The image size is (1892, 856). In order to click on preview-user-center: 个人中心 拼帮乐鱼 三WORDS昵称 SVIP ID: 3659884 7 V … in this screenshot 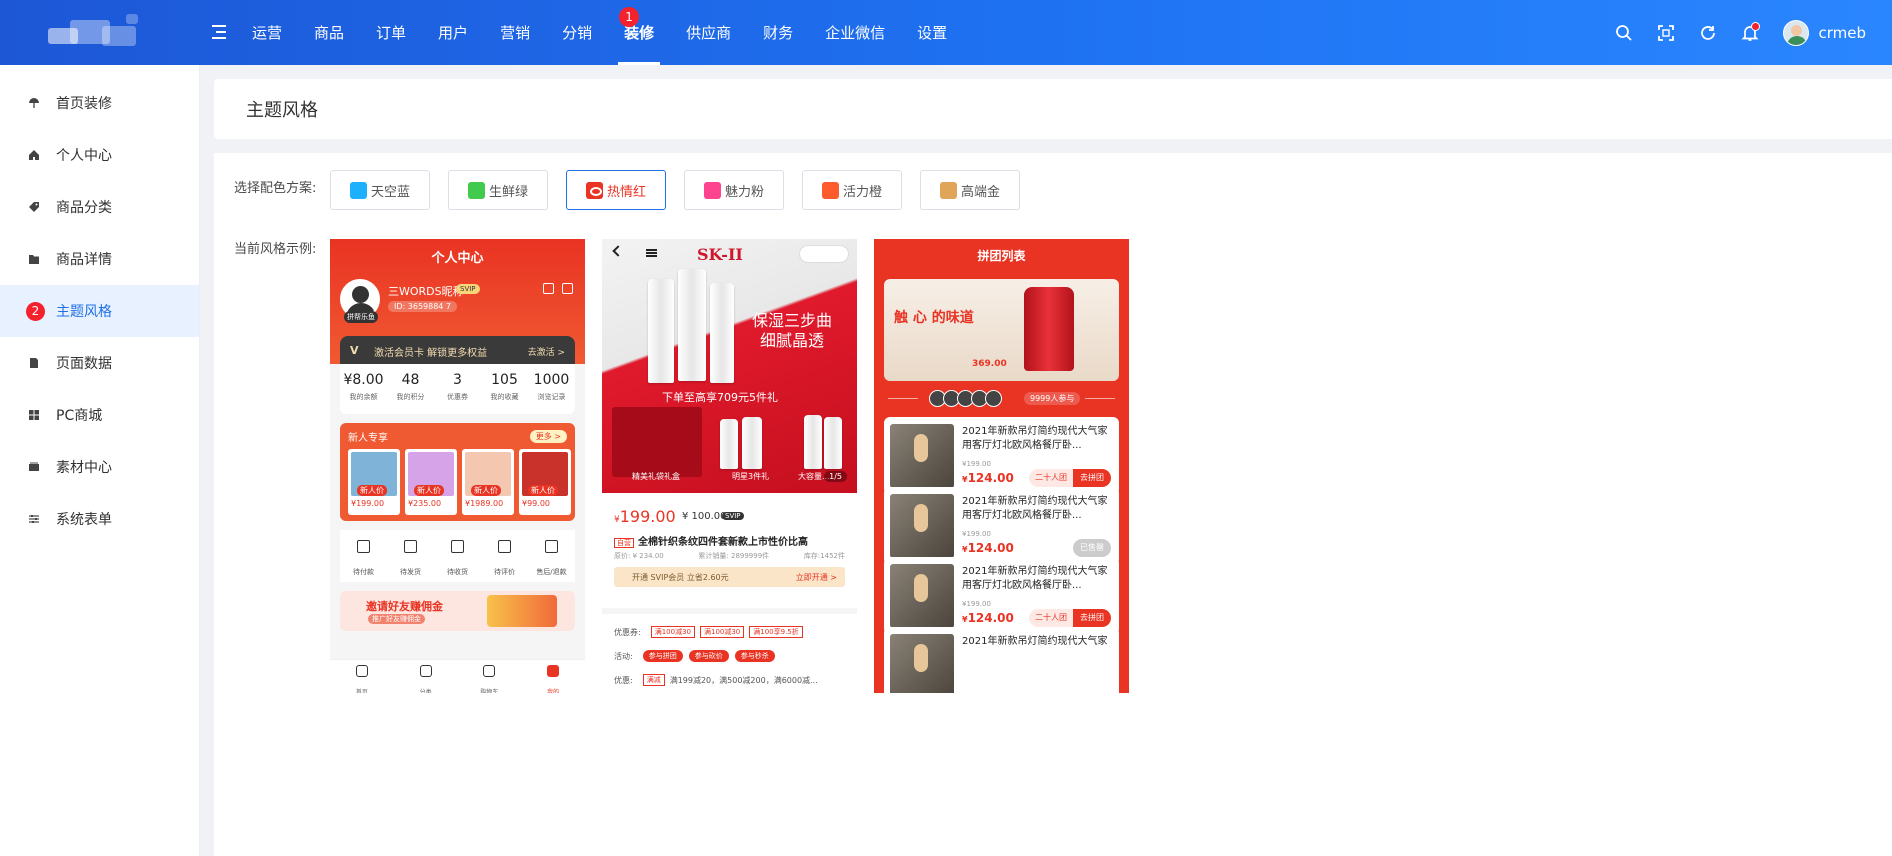, I will do `click(457, 466)`.